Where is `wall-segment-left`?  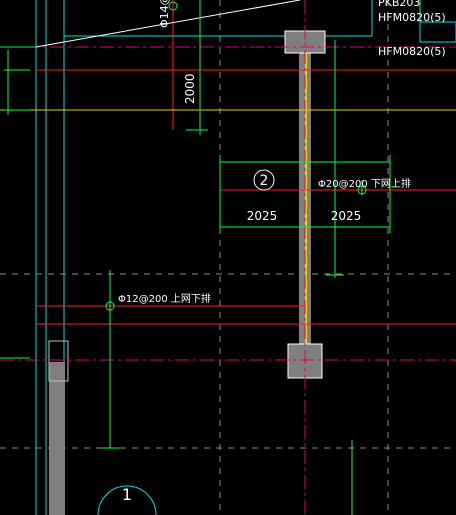
wall-segment-left is located at coordinates (57, 438).